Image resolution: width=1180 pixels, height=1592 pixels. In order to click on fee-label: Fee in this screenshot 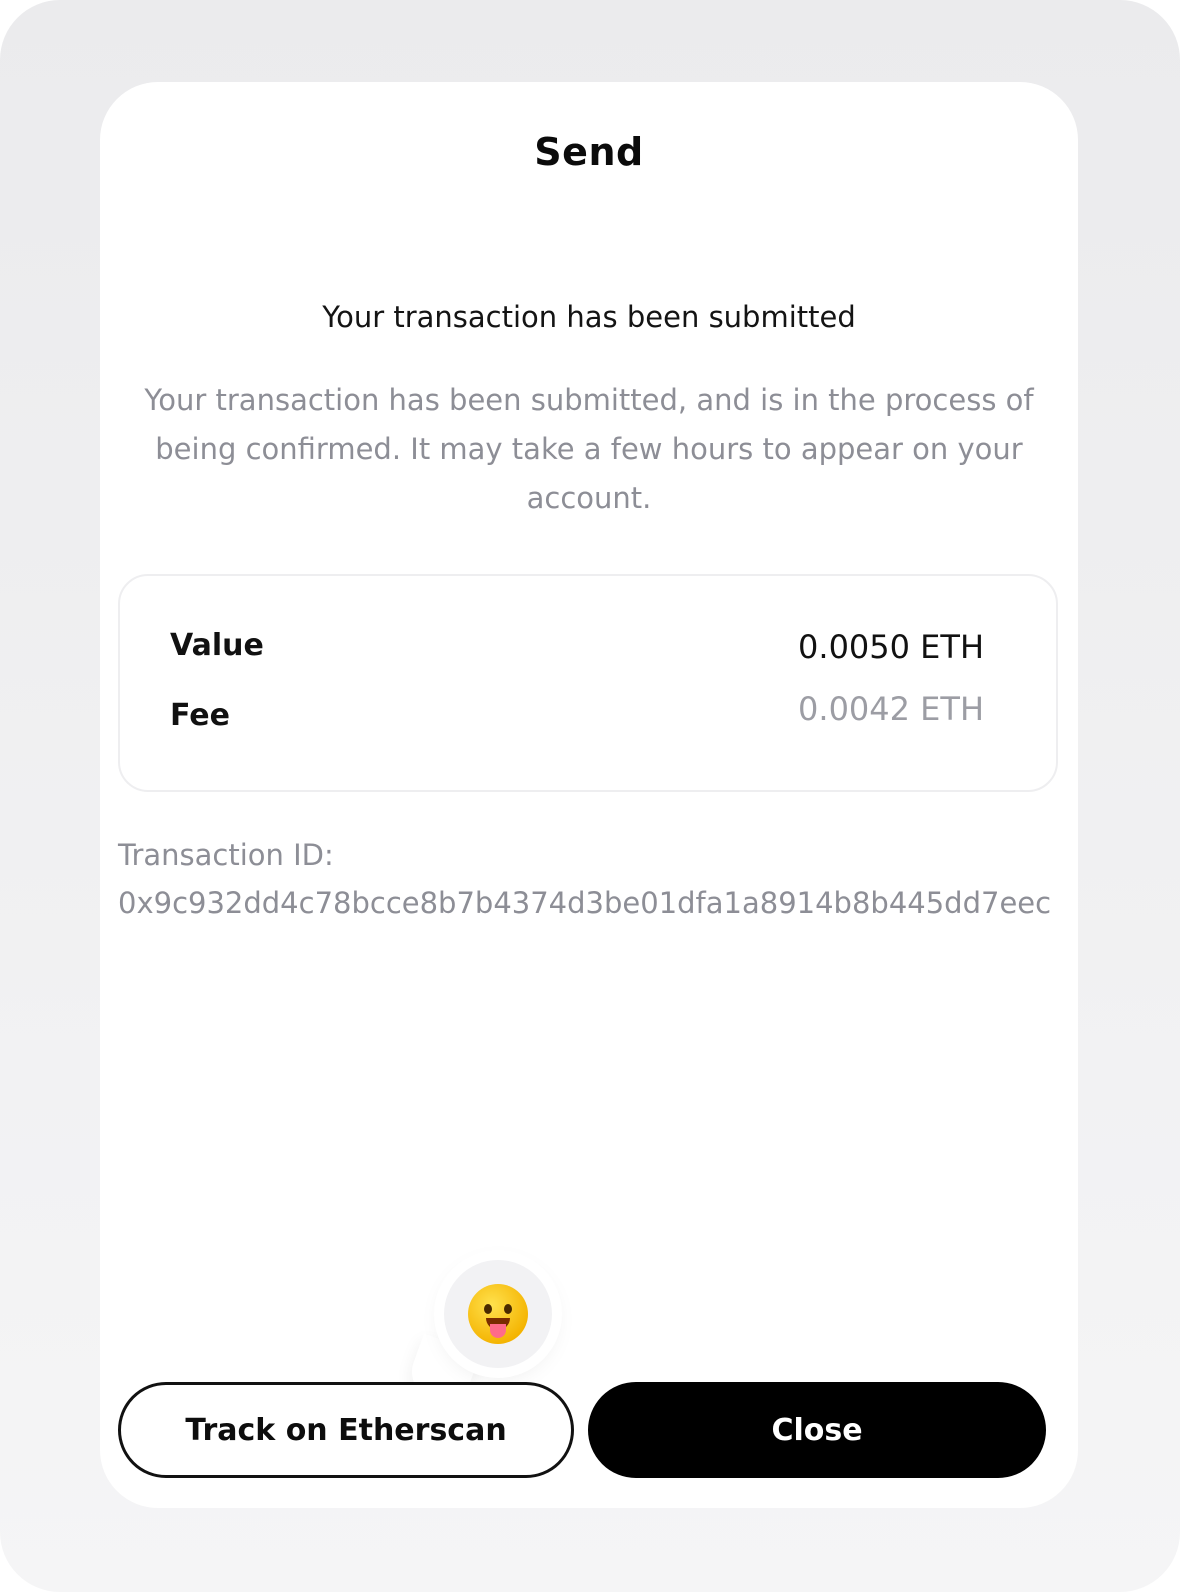, I will do `click(200, 715)`.